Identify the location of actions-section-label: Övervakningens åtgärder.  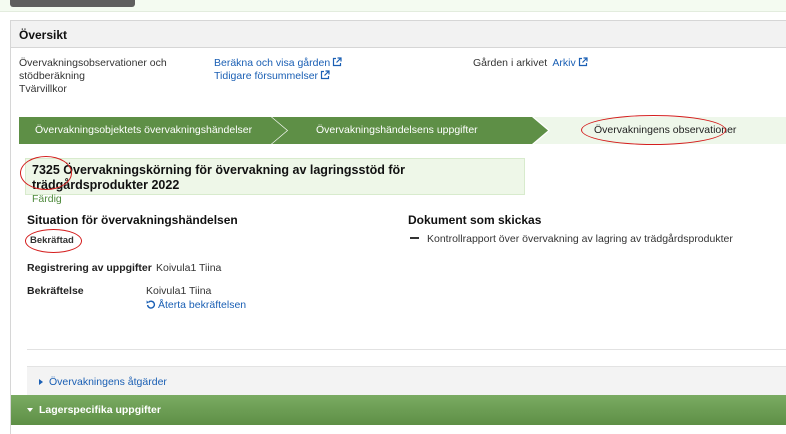
(108, 382).